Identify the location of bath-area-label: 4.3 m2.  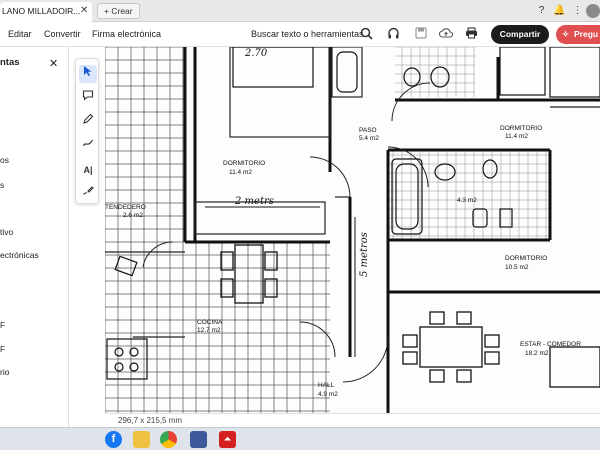
(467, 200).